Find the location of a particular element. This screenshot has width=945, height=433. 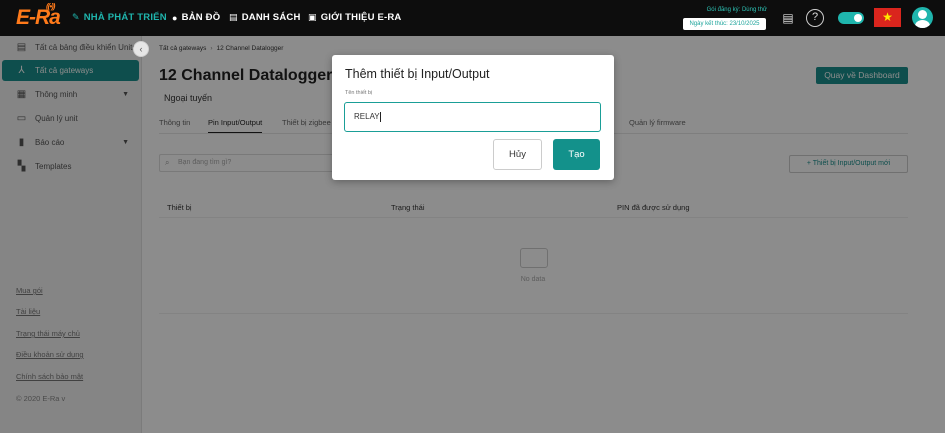

user-avatar is located at coordinates (922, 17).